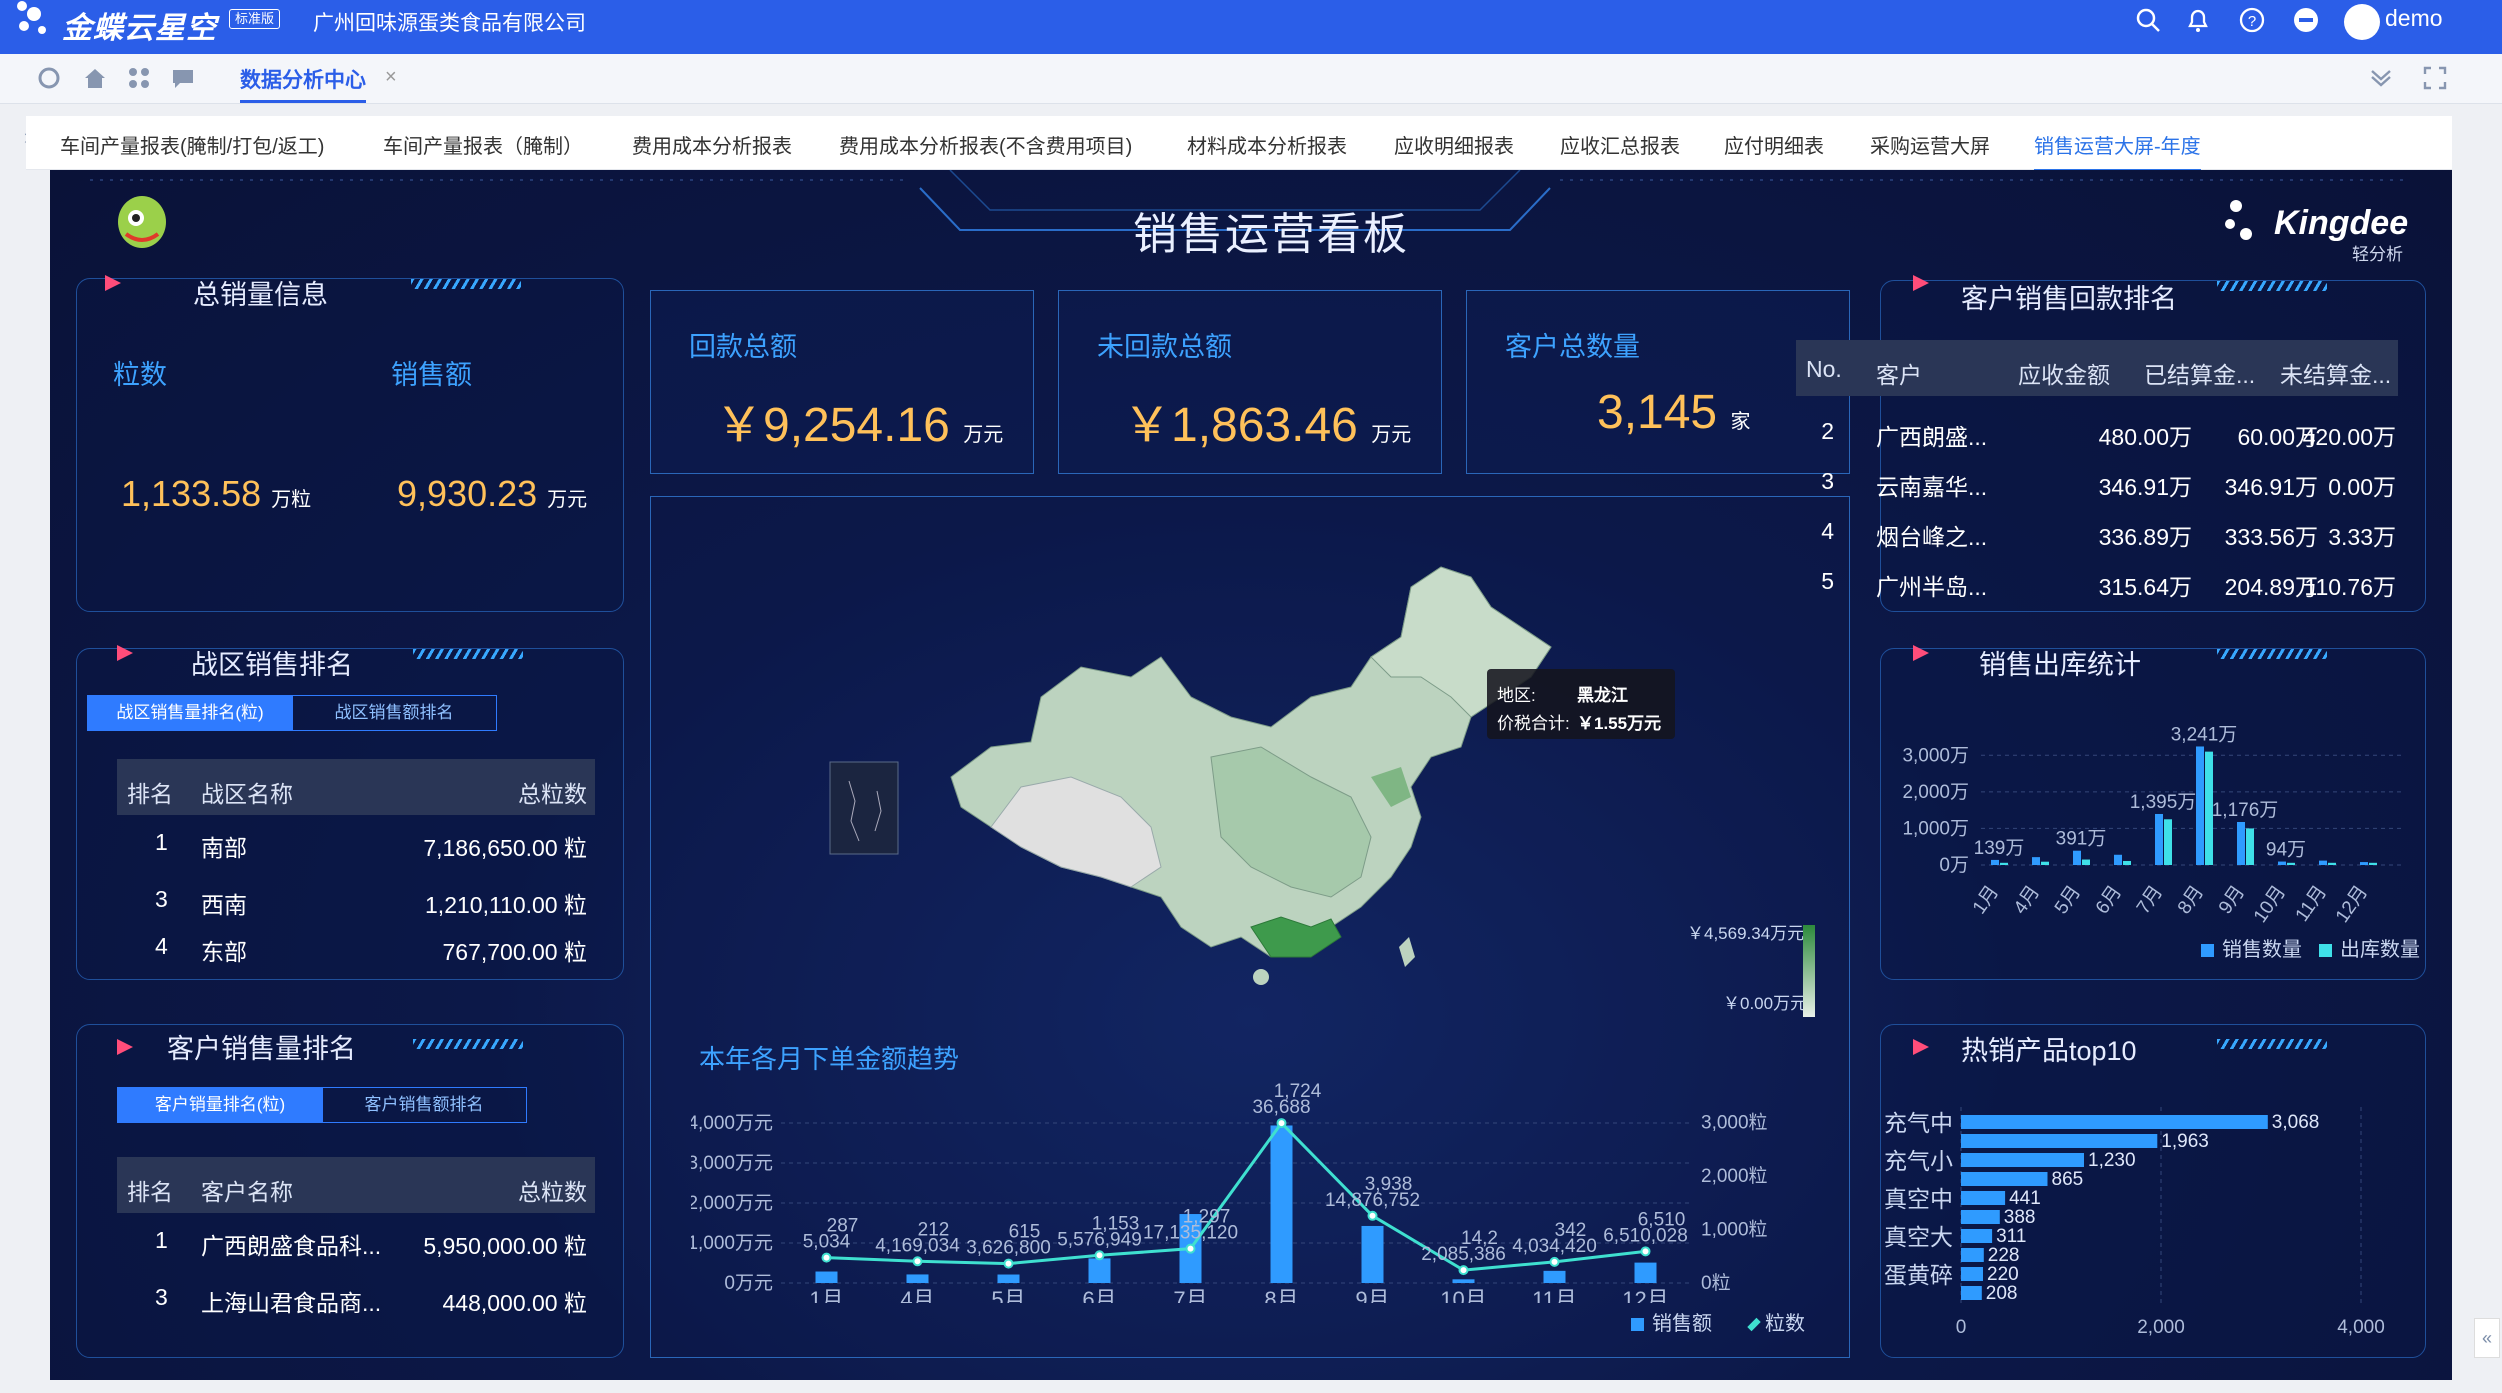 The width and height of the screenshot is (2502, 1393). I want to click on data-label: 208, so click(2002, 1293).